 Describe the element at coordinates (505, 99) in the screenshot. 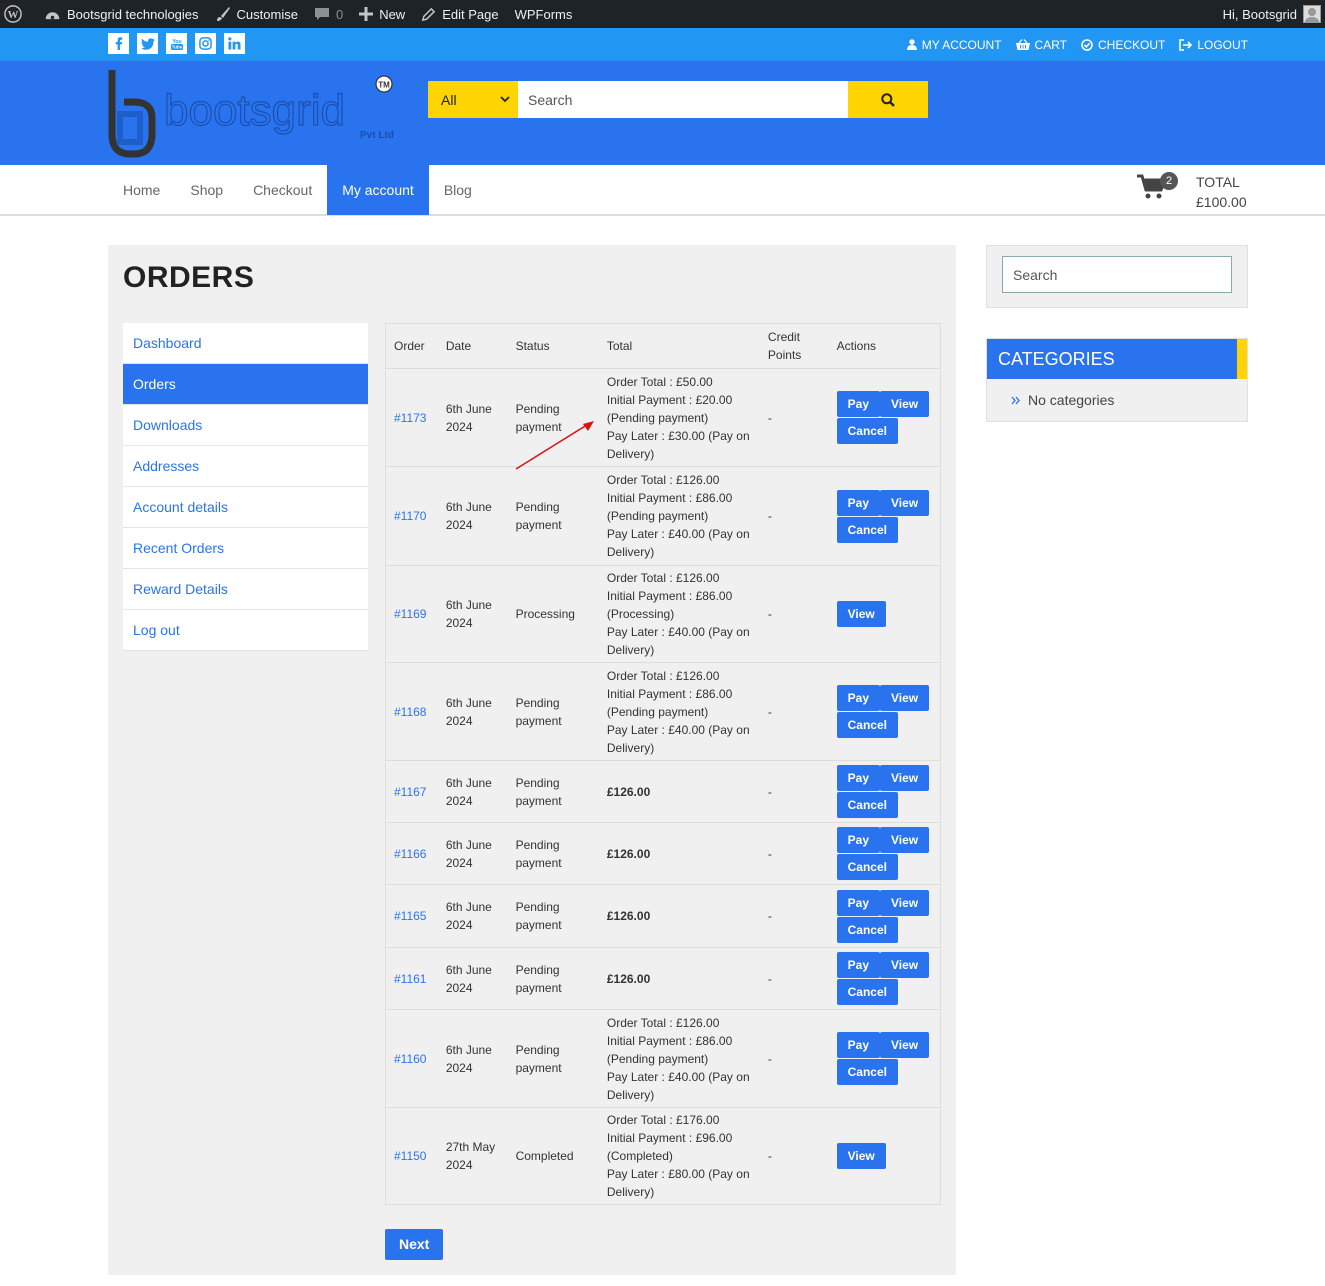

I see `chevron-down-icon` at that location.